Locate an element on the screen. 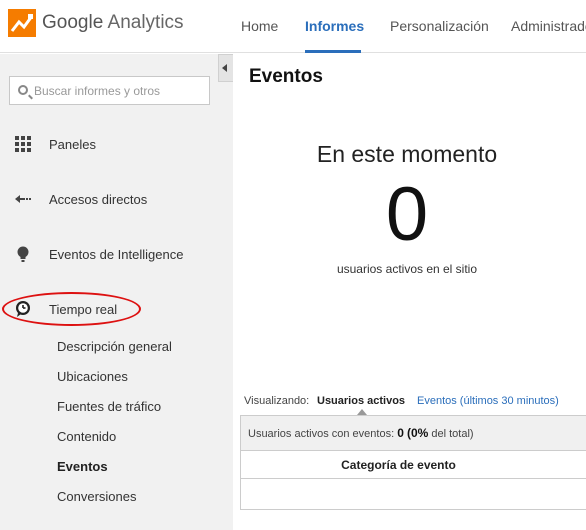  subitem-descripcion-general: Descripción general is located at coordinates (114, 346).